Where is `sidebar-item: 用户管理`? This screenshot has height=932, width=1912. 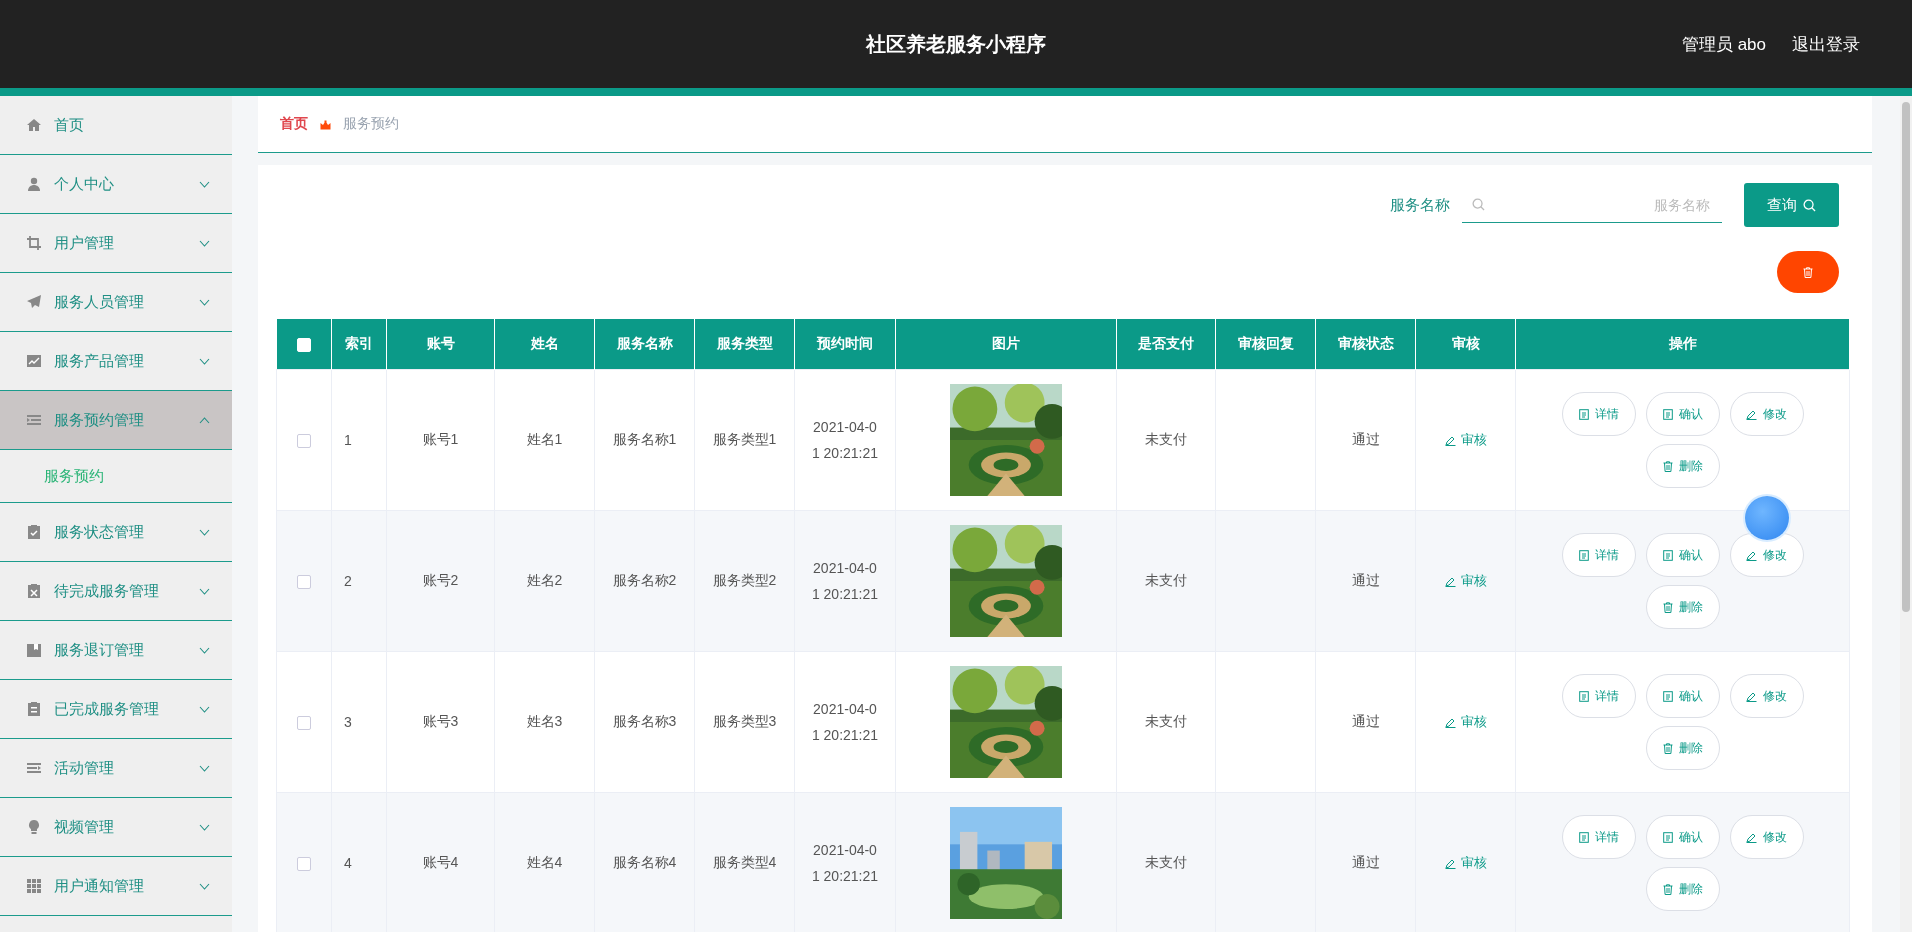 sidebar-item: 用户管理 is located at coordinates (116, 243).